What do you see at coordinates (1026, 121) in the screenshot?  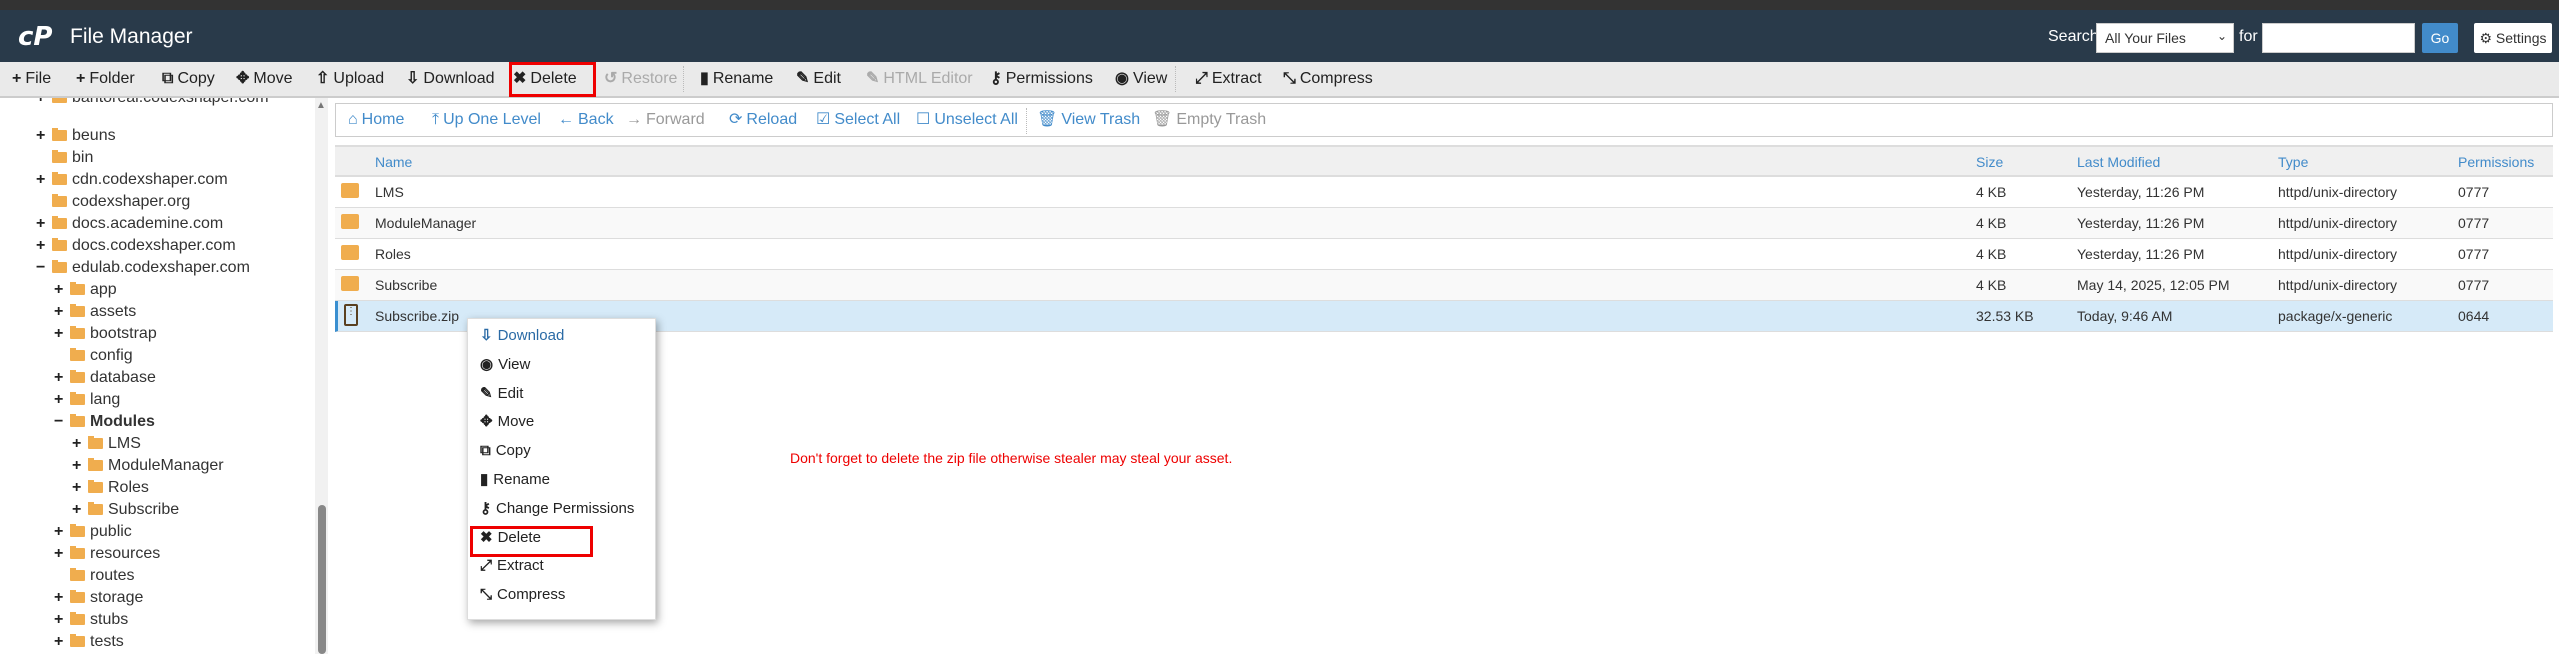 I see `nav-divider` at bounding box center [1026, 121].